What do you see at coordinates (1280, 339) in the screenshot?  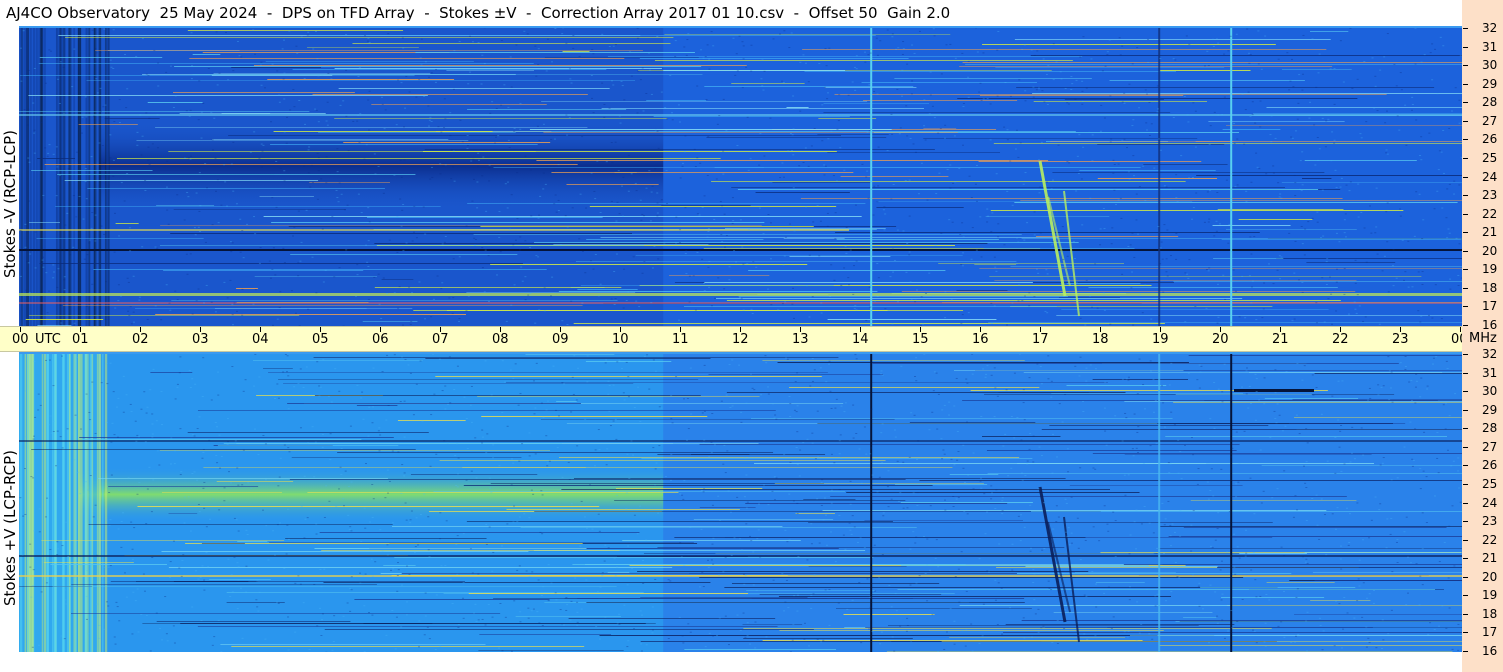 I see `time-tick-label: 21` at bounding box center [1280, 339].